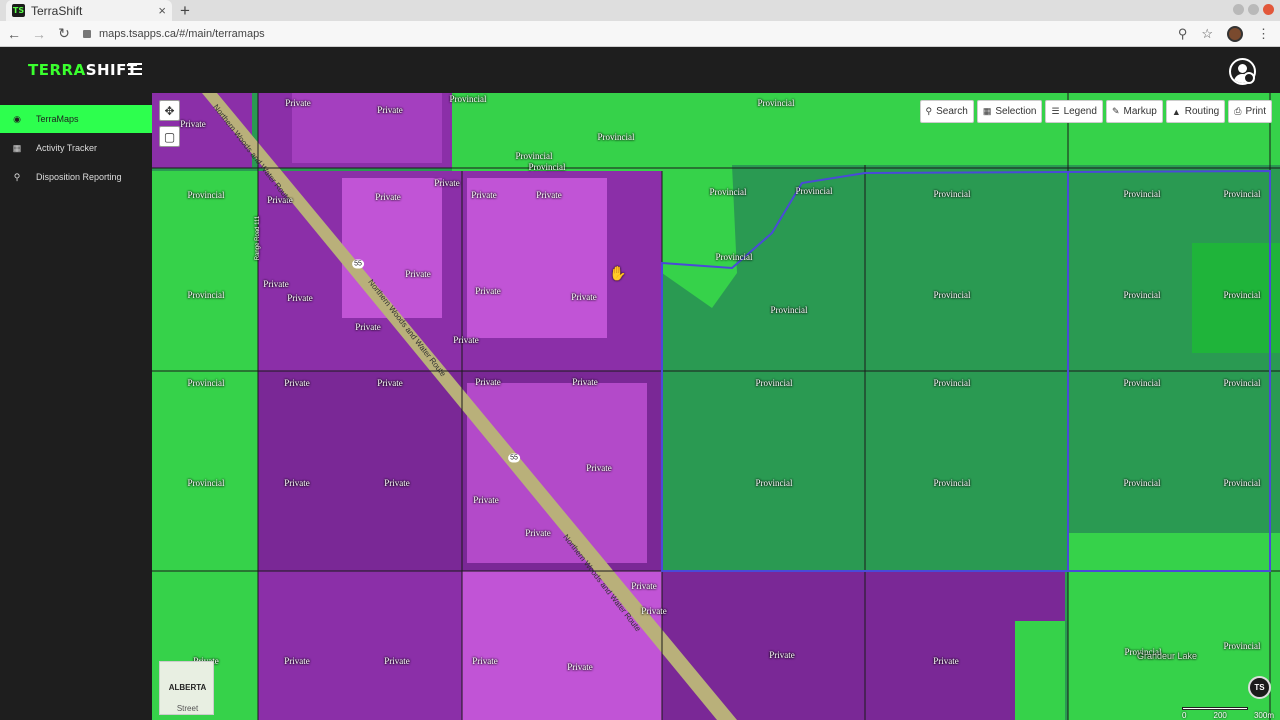  I want to click on browser-tab: TS TerraShift ×, so click(89, 10).